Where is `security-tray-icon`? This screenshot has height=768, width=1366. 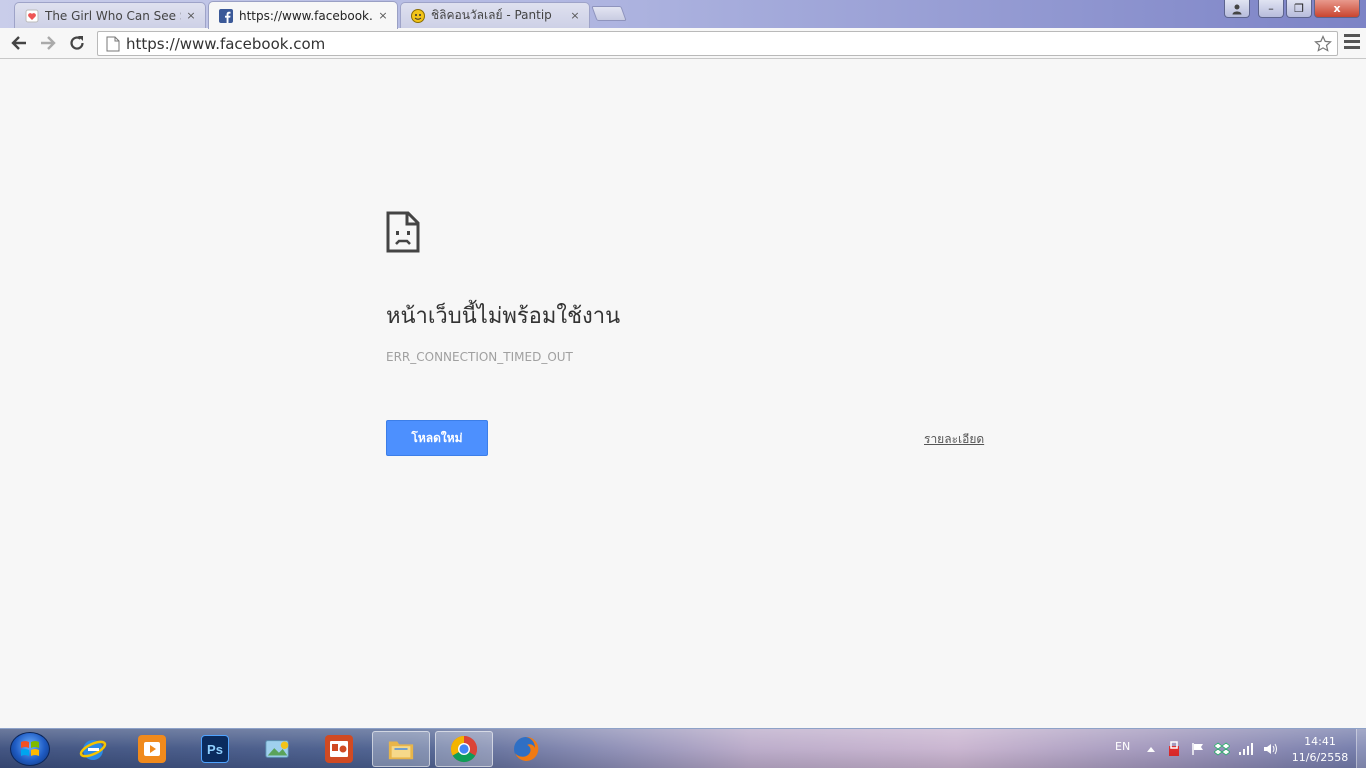
security-tray-icon is located at coordinates (1174, 749).